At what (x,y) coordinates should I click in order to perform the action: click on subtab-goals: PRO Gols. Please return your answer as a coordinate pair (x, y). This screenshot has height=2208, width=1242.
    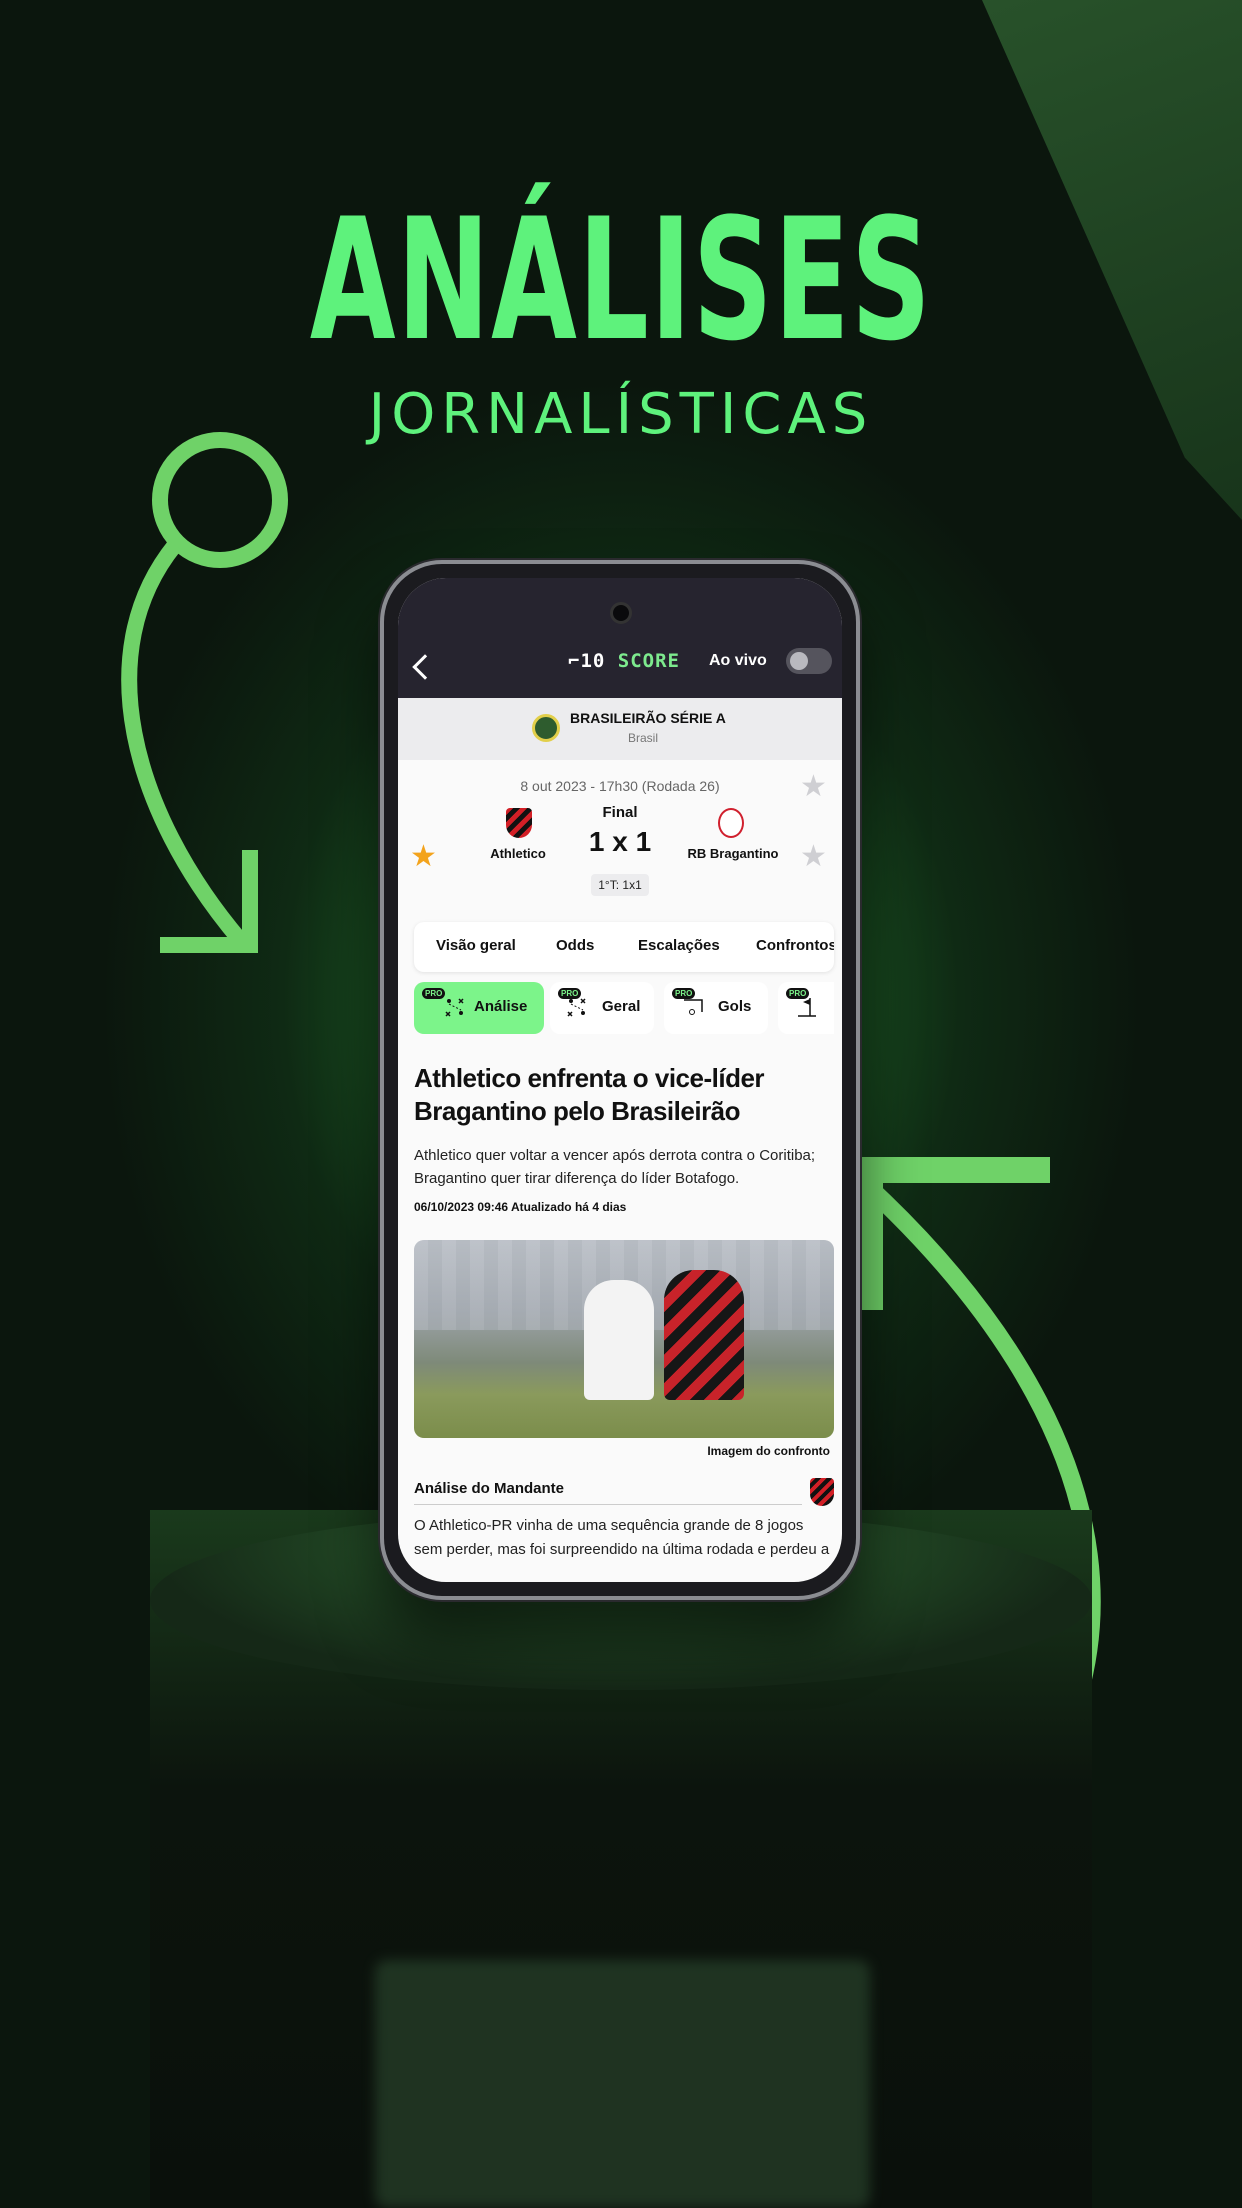
    Looking at the image, I should click on (716, 1008).